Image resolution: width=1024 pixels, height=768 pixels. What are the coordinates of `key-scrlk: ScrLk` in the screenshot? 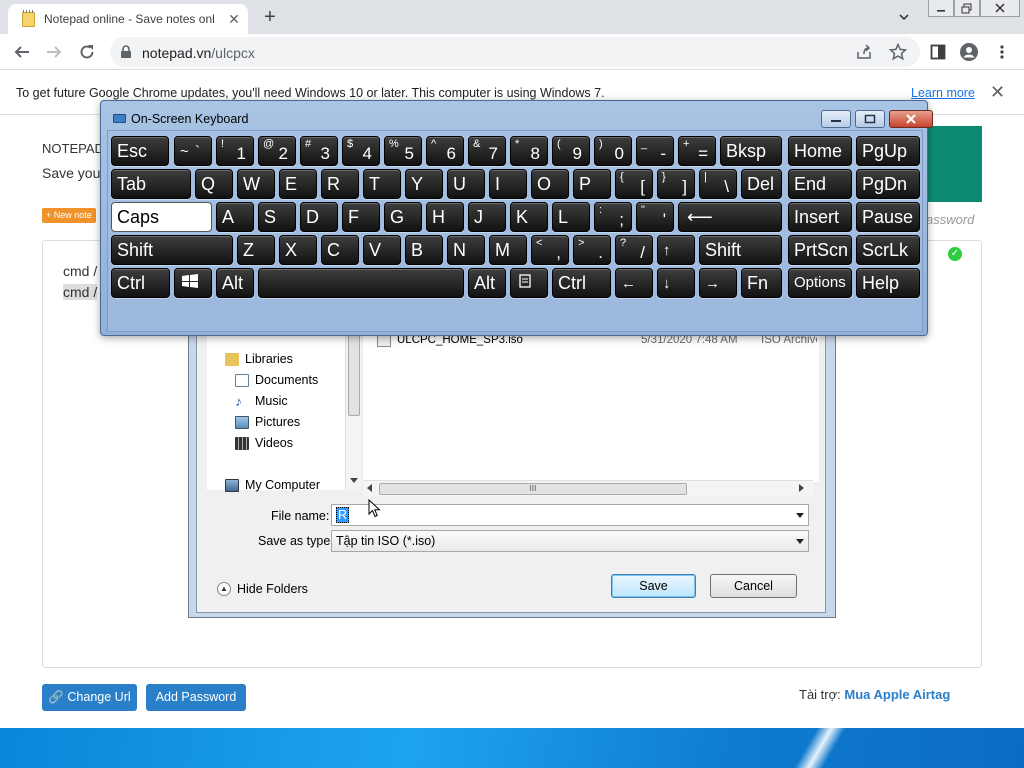 It's located at (888, 250).